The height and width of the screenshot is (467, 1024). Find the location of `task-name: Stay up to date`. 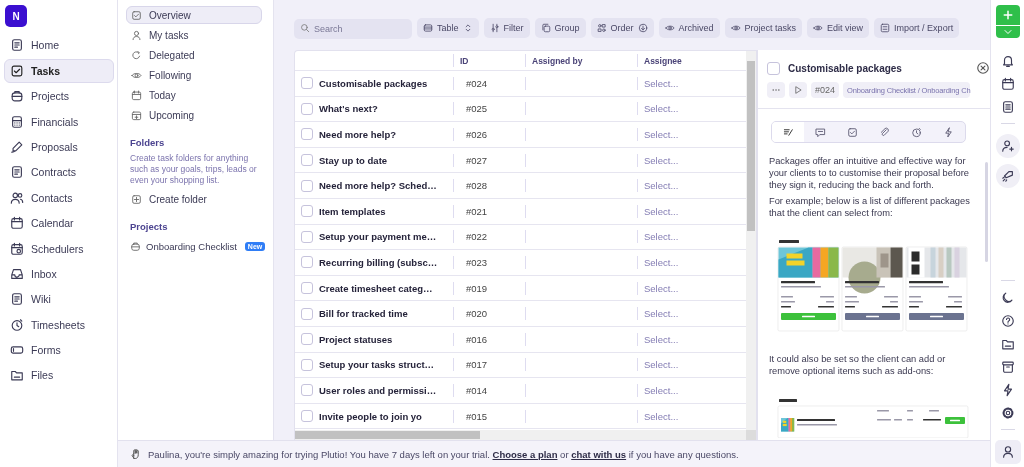

task-name: Stay up to date is located at coordinates (353, 160).